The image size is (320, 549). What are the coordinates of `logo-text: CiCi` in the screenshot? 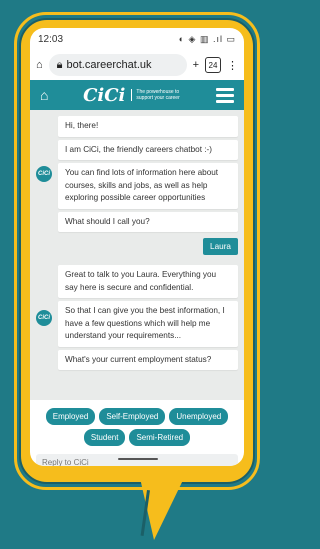 It's located at (104, 95).